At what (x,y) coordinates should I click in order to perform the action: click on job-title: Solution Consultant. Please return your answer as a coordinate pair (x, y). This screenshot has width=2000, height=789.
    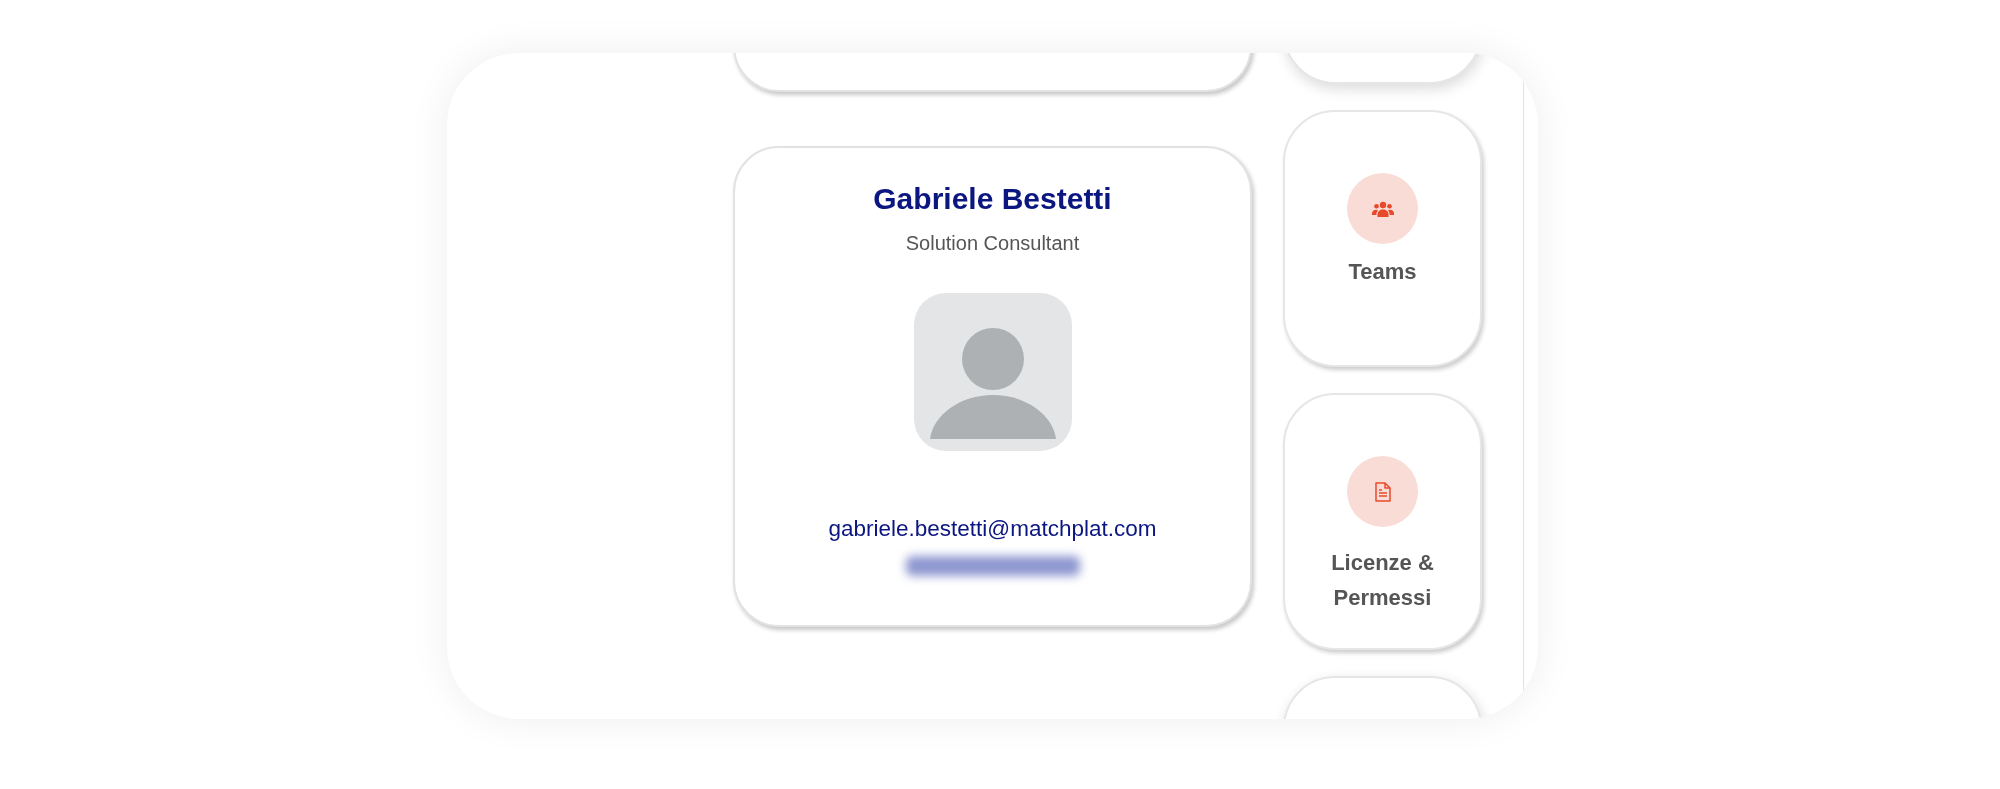
    Looking at the image, I should click on (992, 243).